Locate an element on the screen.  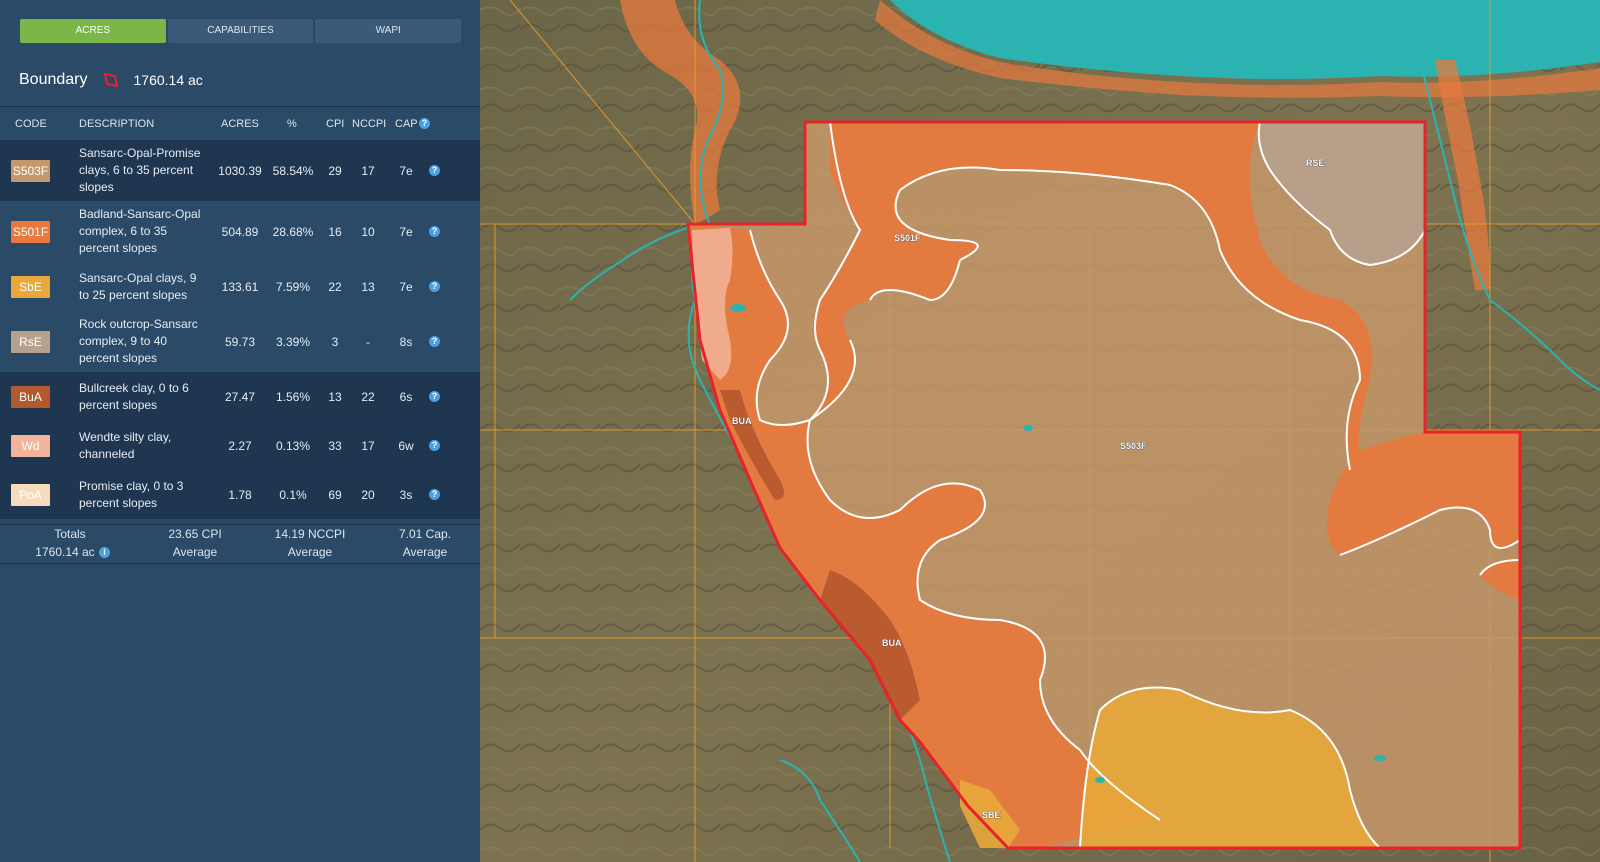
tab-bar: ACRES CAPABILITIES WAPI is located at coordinates (241, 31).